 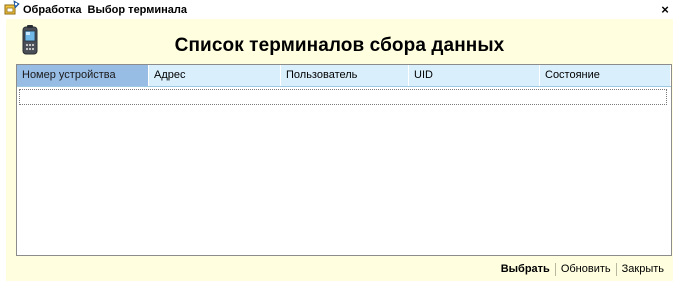 I want to click on title-bar: Обработка Выбор терминала ×, so click(x=336, y=9).